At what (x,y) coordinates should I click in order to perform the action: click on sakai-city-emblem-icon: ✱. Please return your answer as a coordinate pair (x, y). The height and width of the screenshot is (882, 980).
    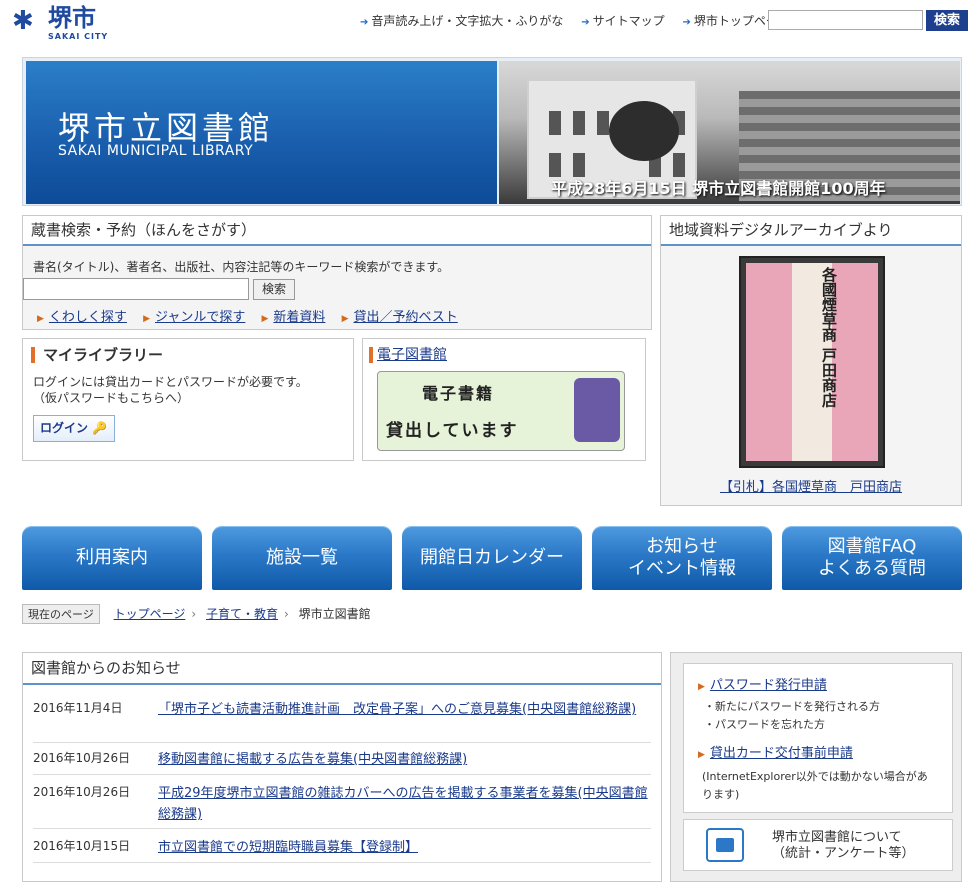
    Looking at the image, I should click on (23, 21).